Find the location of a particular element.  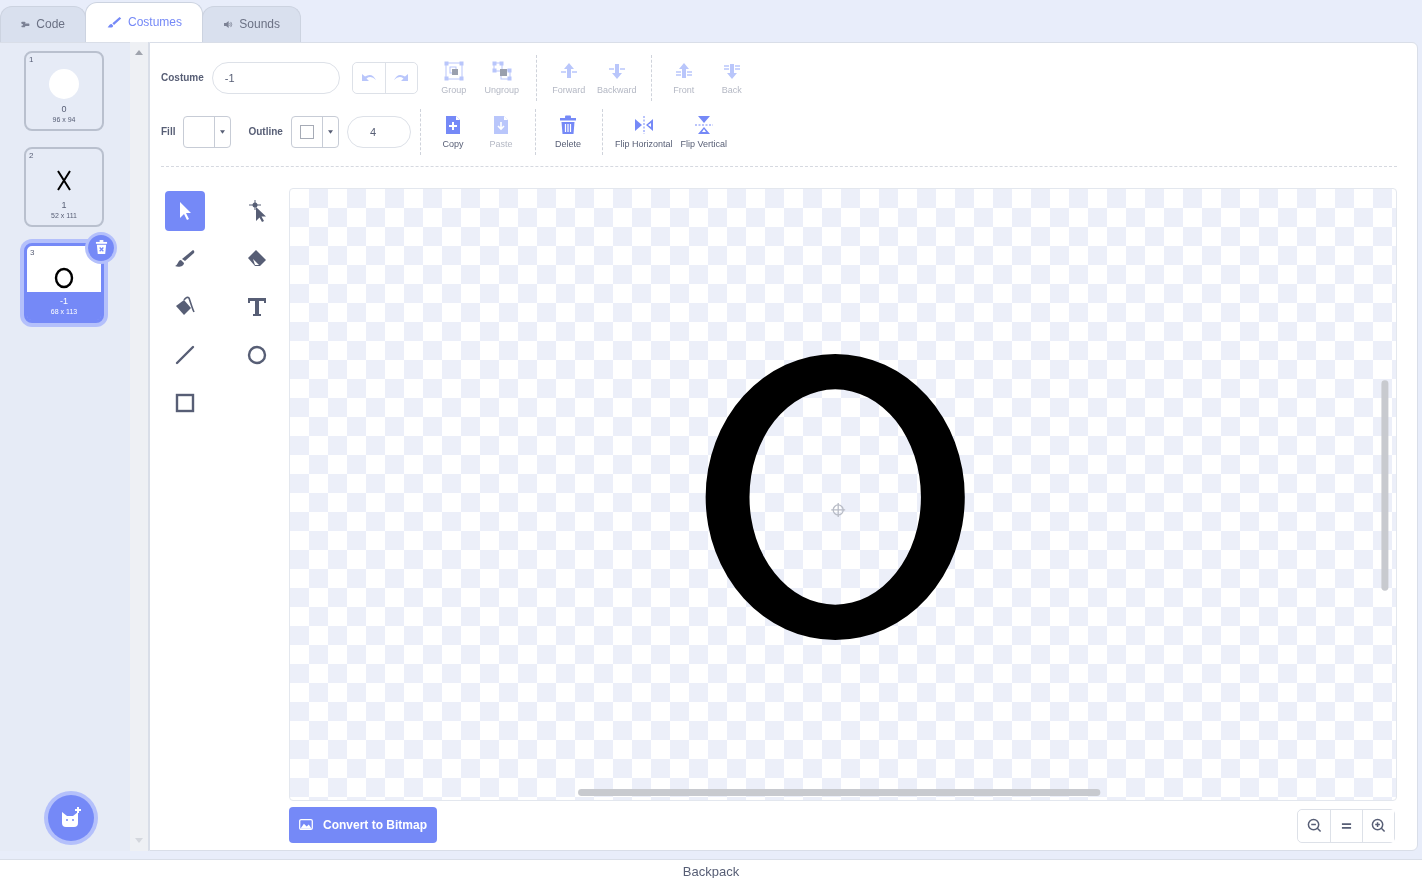

costume-number: 3 is located at coordinates (32, 252).